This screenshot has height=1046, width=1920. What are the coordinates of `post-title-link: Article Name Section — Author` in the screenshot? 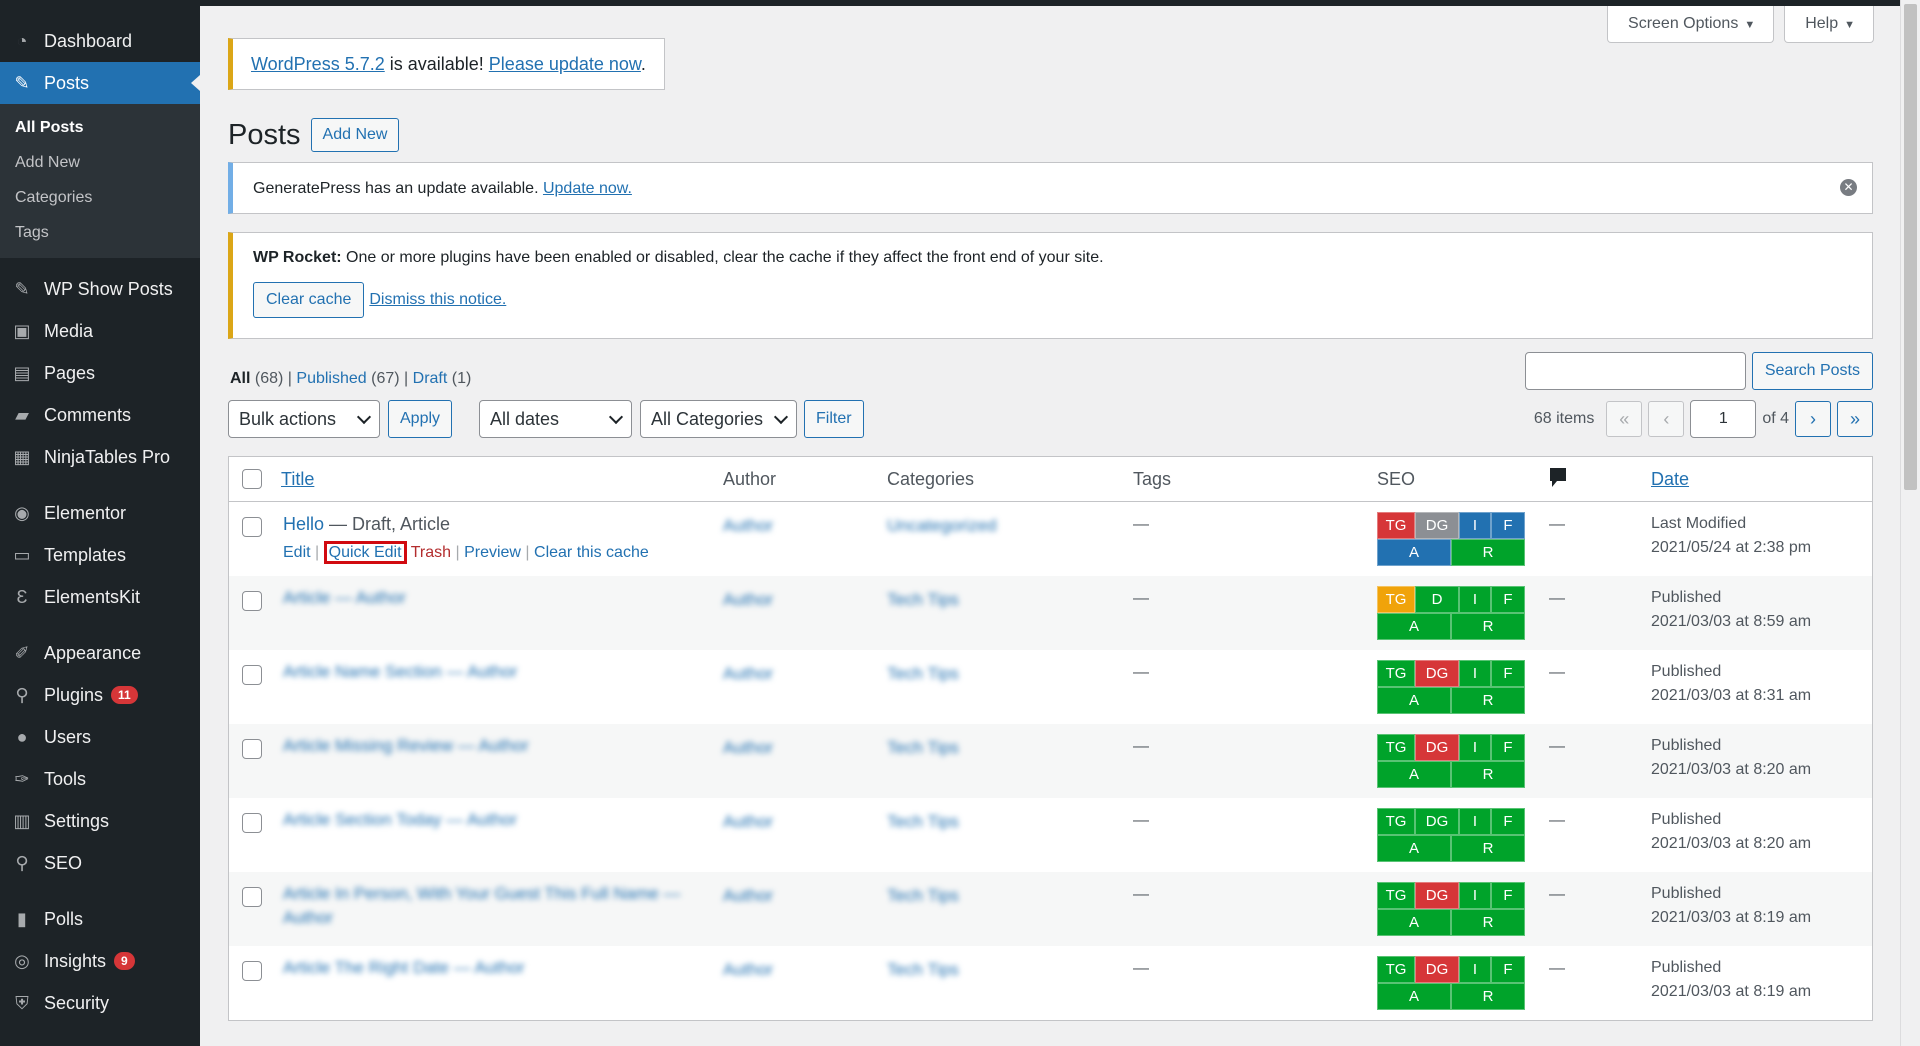 It's located at (400, 672).